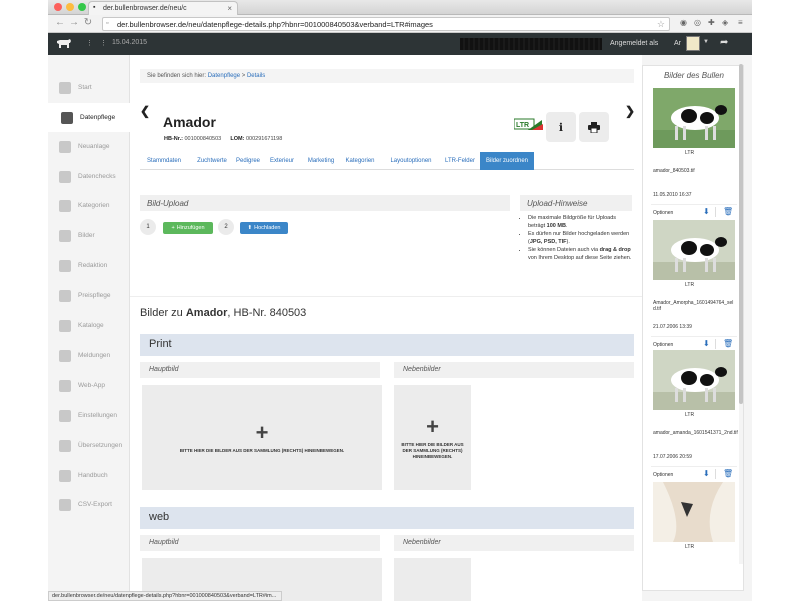  Describe the element at coordinates (89, 205) in the screenshot. I see `sidebar-item-kategorien: Kategorien` at that location.